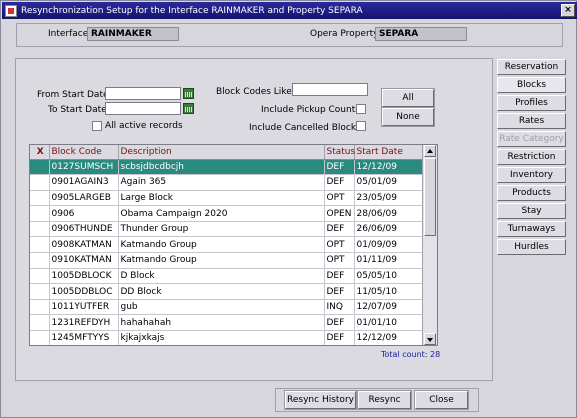 This screenshot has width=577, height=418. What do you see at coordinates (84, 167) in the screenshot?
I see `row-block-code: 0127SUMSCH` at bounding box center [84, 167].